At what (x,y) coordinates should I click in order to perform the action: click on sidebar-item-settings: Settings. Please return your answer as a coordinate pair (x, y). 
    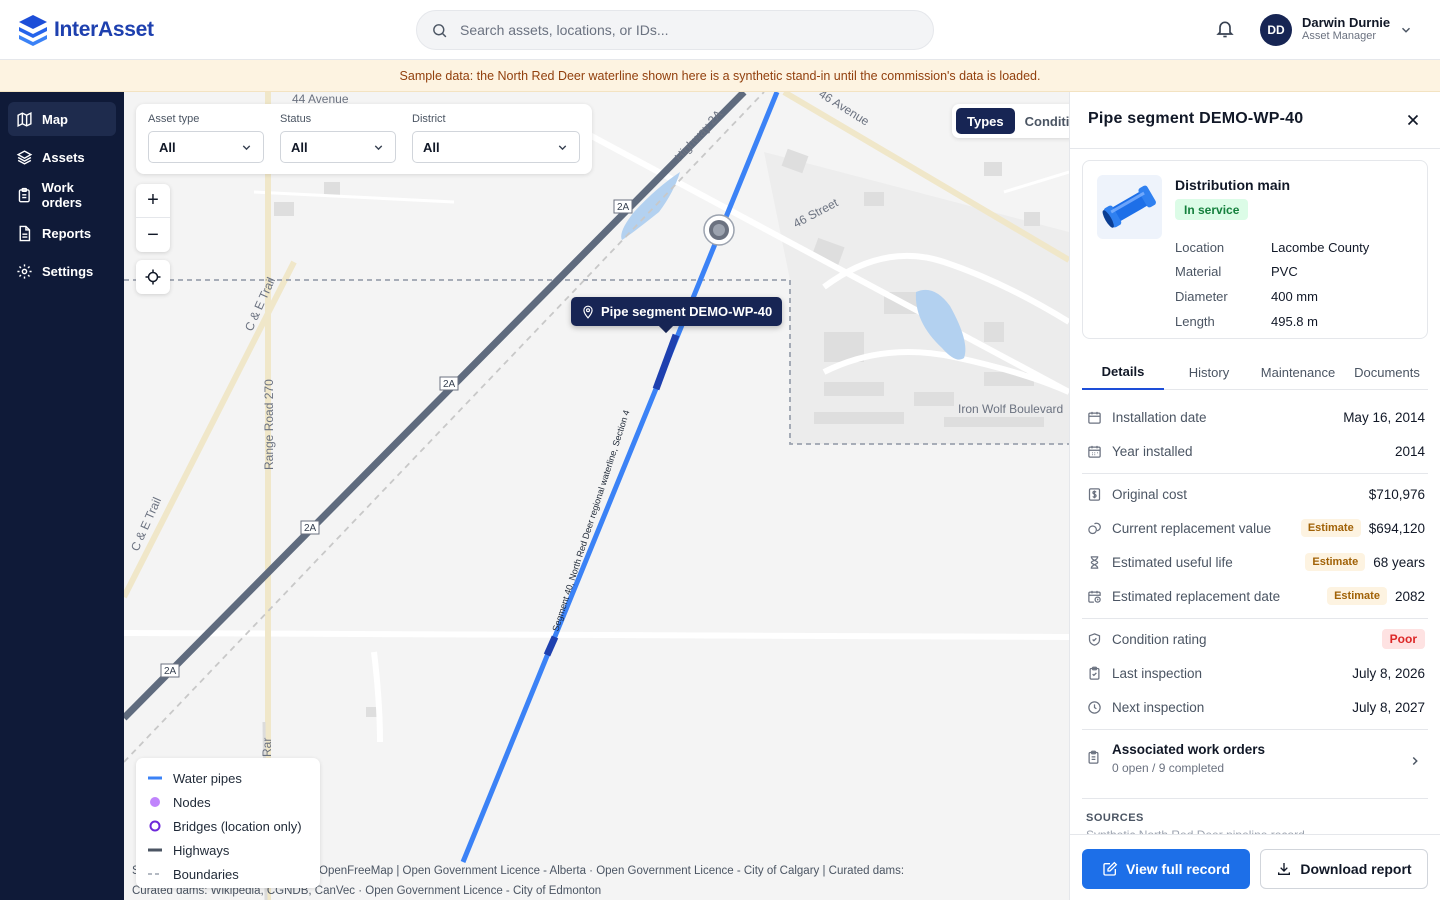
    Looking at the image, I should click on (62, 271).